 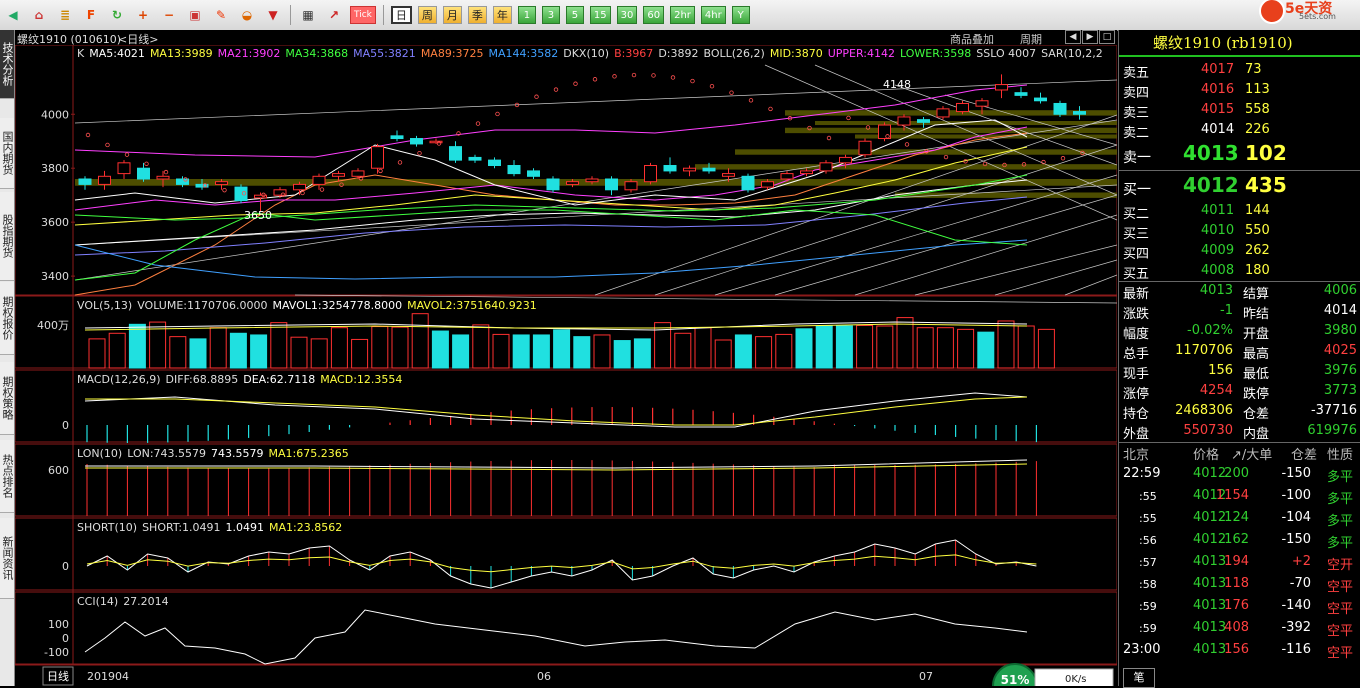 I want to click on maximize-icon: □, so click(x=1107, y=37).